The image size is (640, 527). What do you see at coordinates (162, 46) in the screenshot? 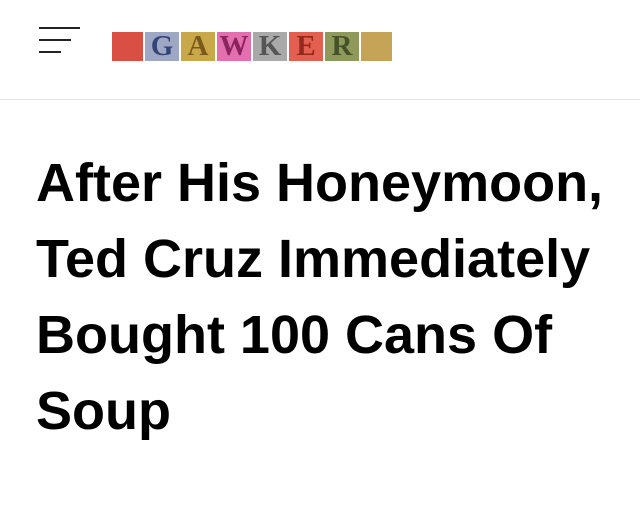
I see `logo-tile: G` at bounding box center [162, 46].